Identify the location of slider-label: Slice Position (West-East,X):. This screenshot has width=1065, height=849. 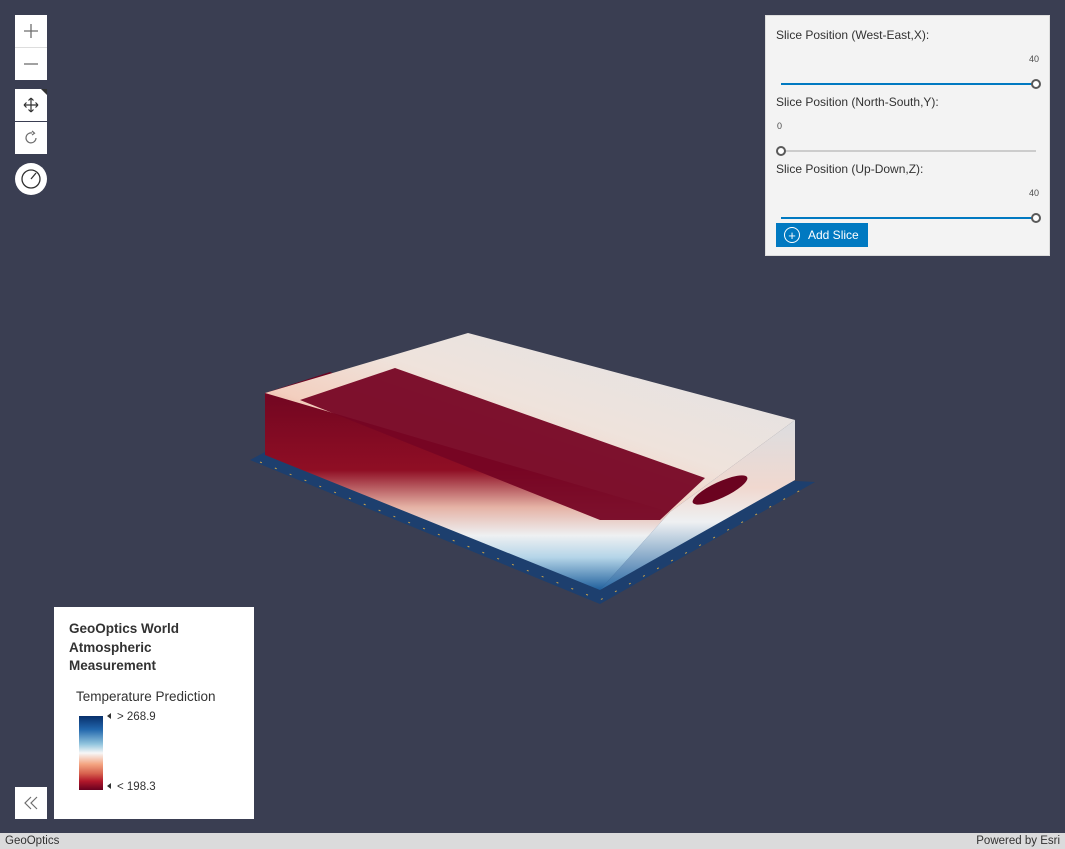
(853, 35).